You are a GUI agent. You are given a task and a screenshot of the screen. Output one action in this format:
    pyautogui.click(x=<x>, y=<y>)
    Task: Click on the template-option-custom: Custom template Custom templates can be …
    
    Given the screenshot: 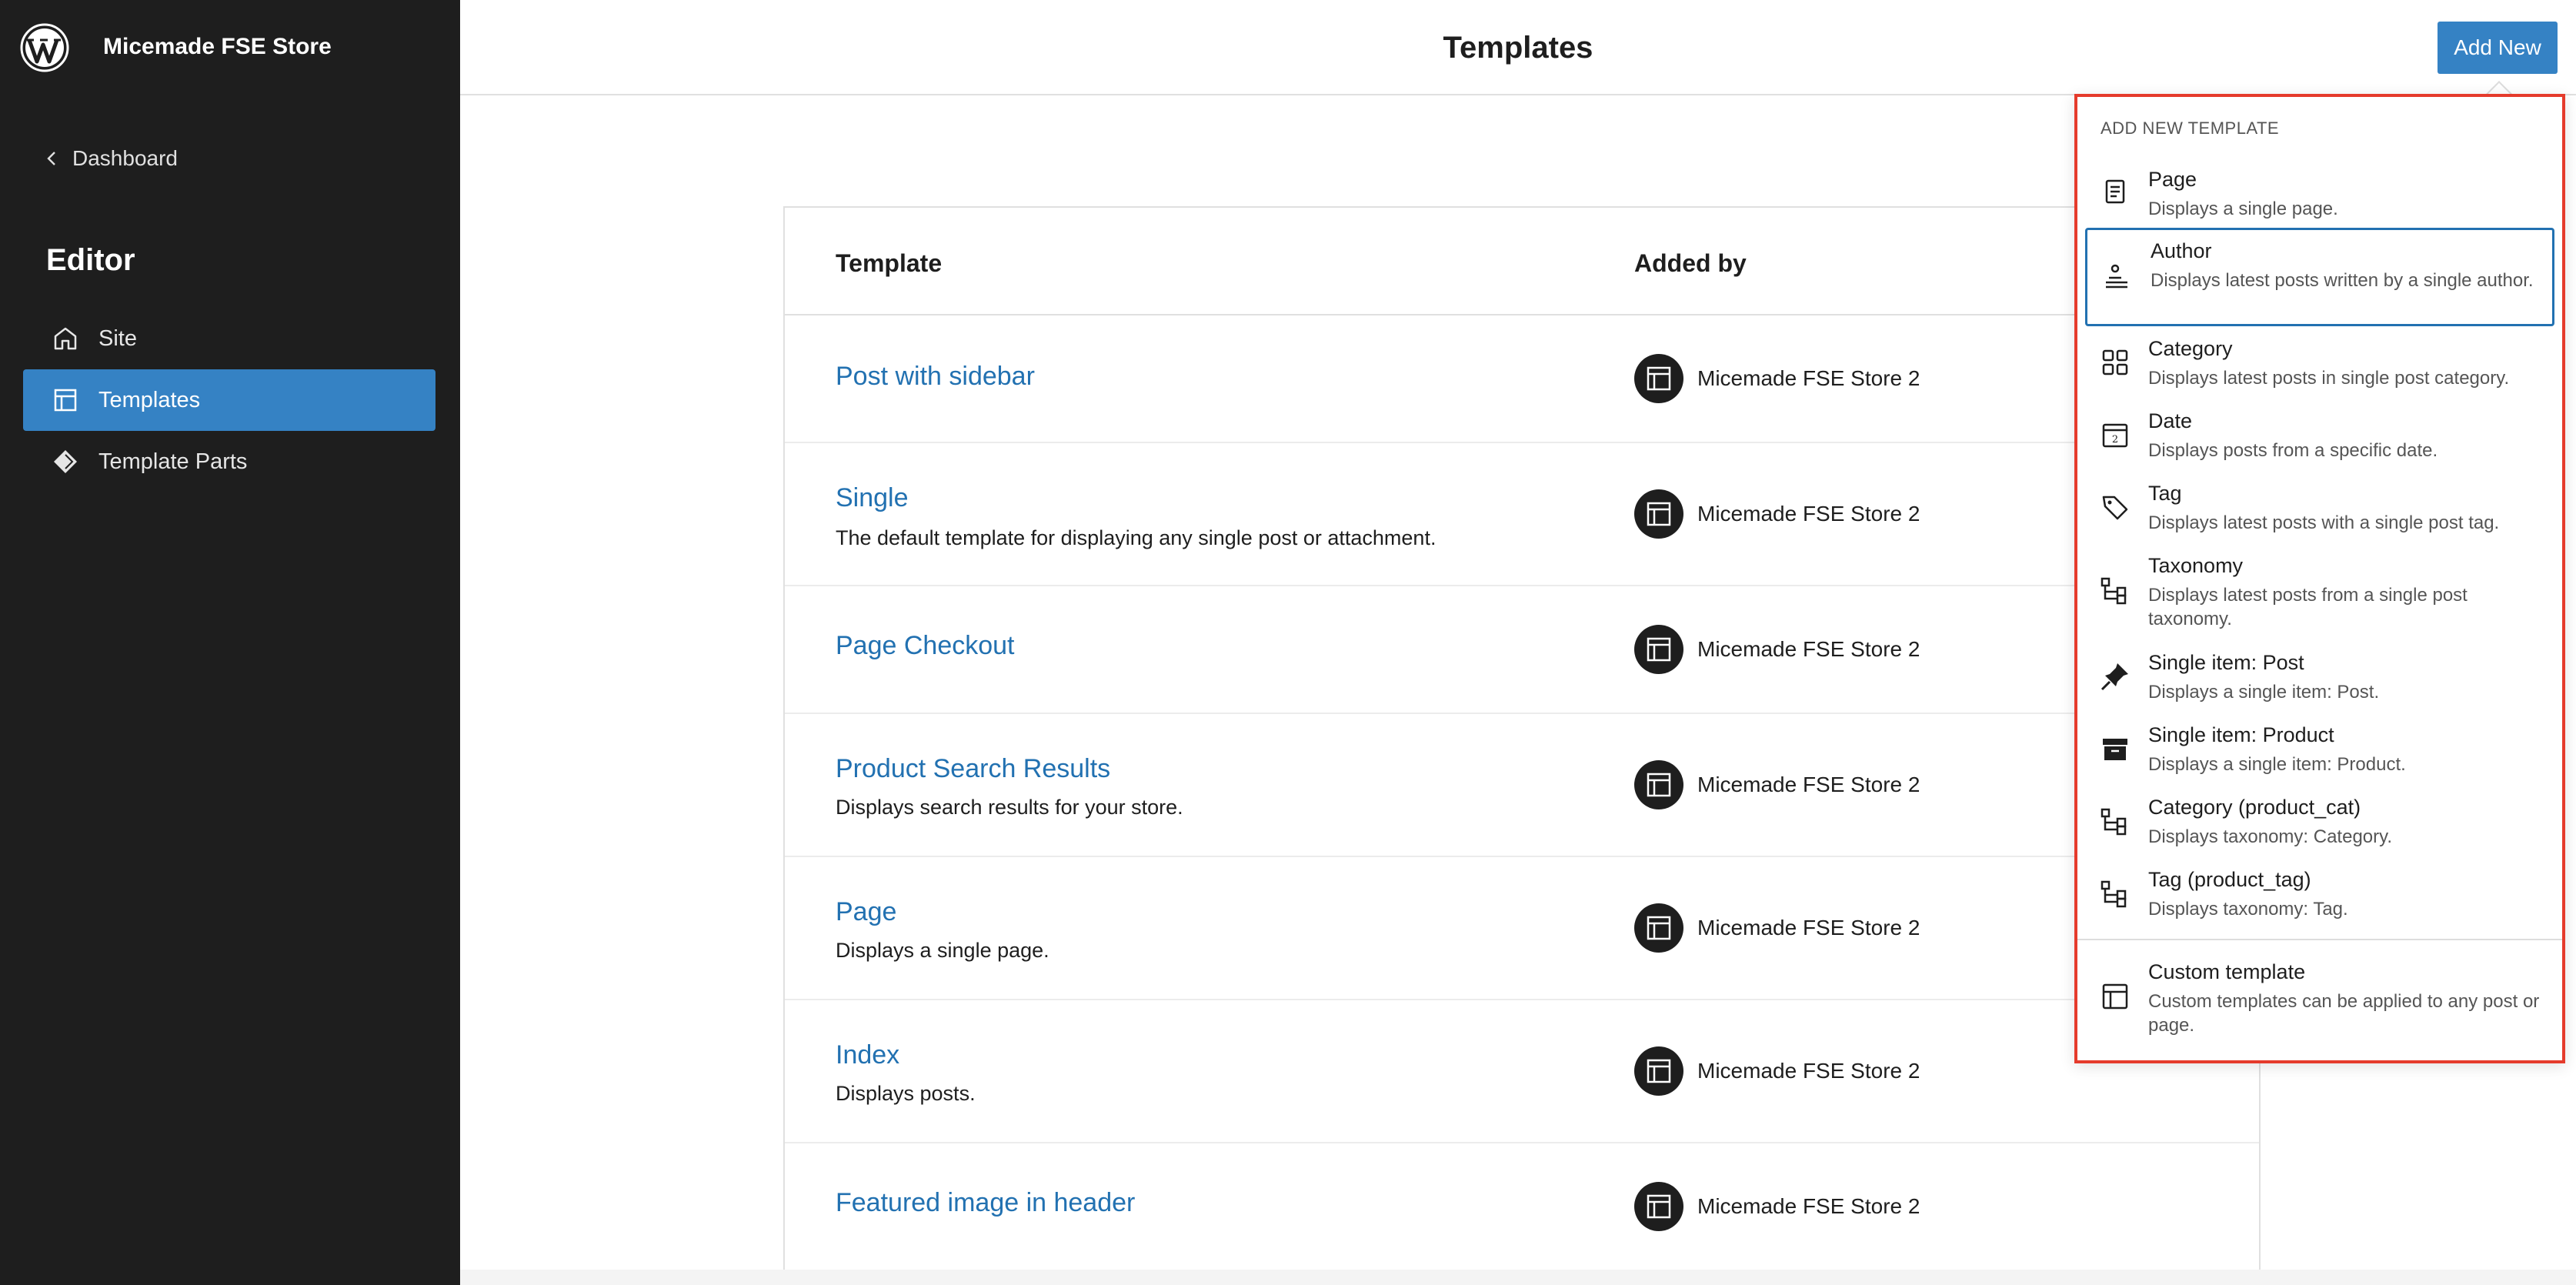 What is the action you would take?
    pyautogui.click(x=2320, y=1002)
    